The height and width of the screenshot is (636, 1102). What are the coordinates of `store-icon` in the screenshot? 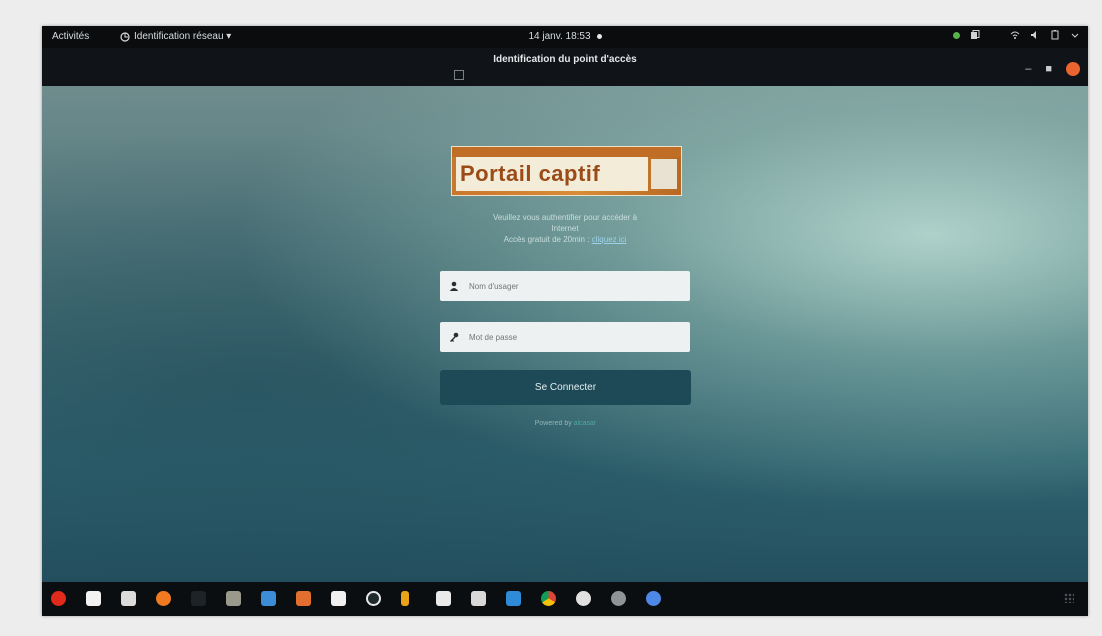 It's located at (303, 598).